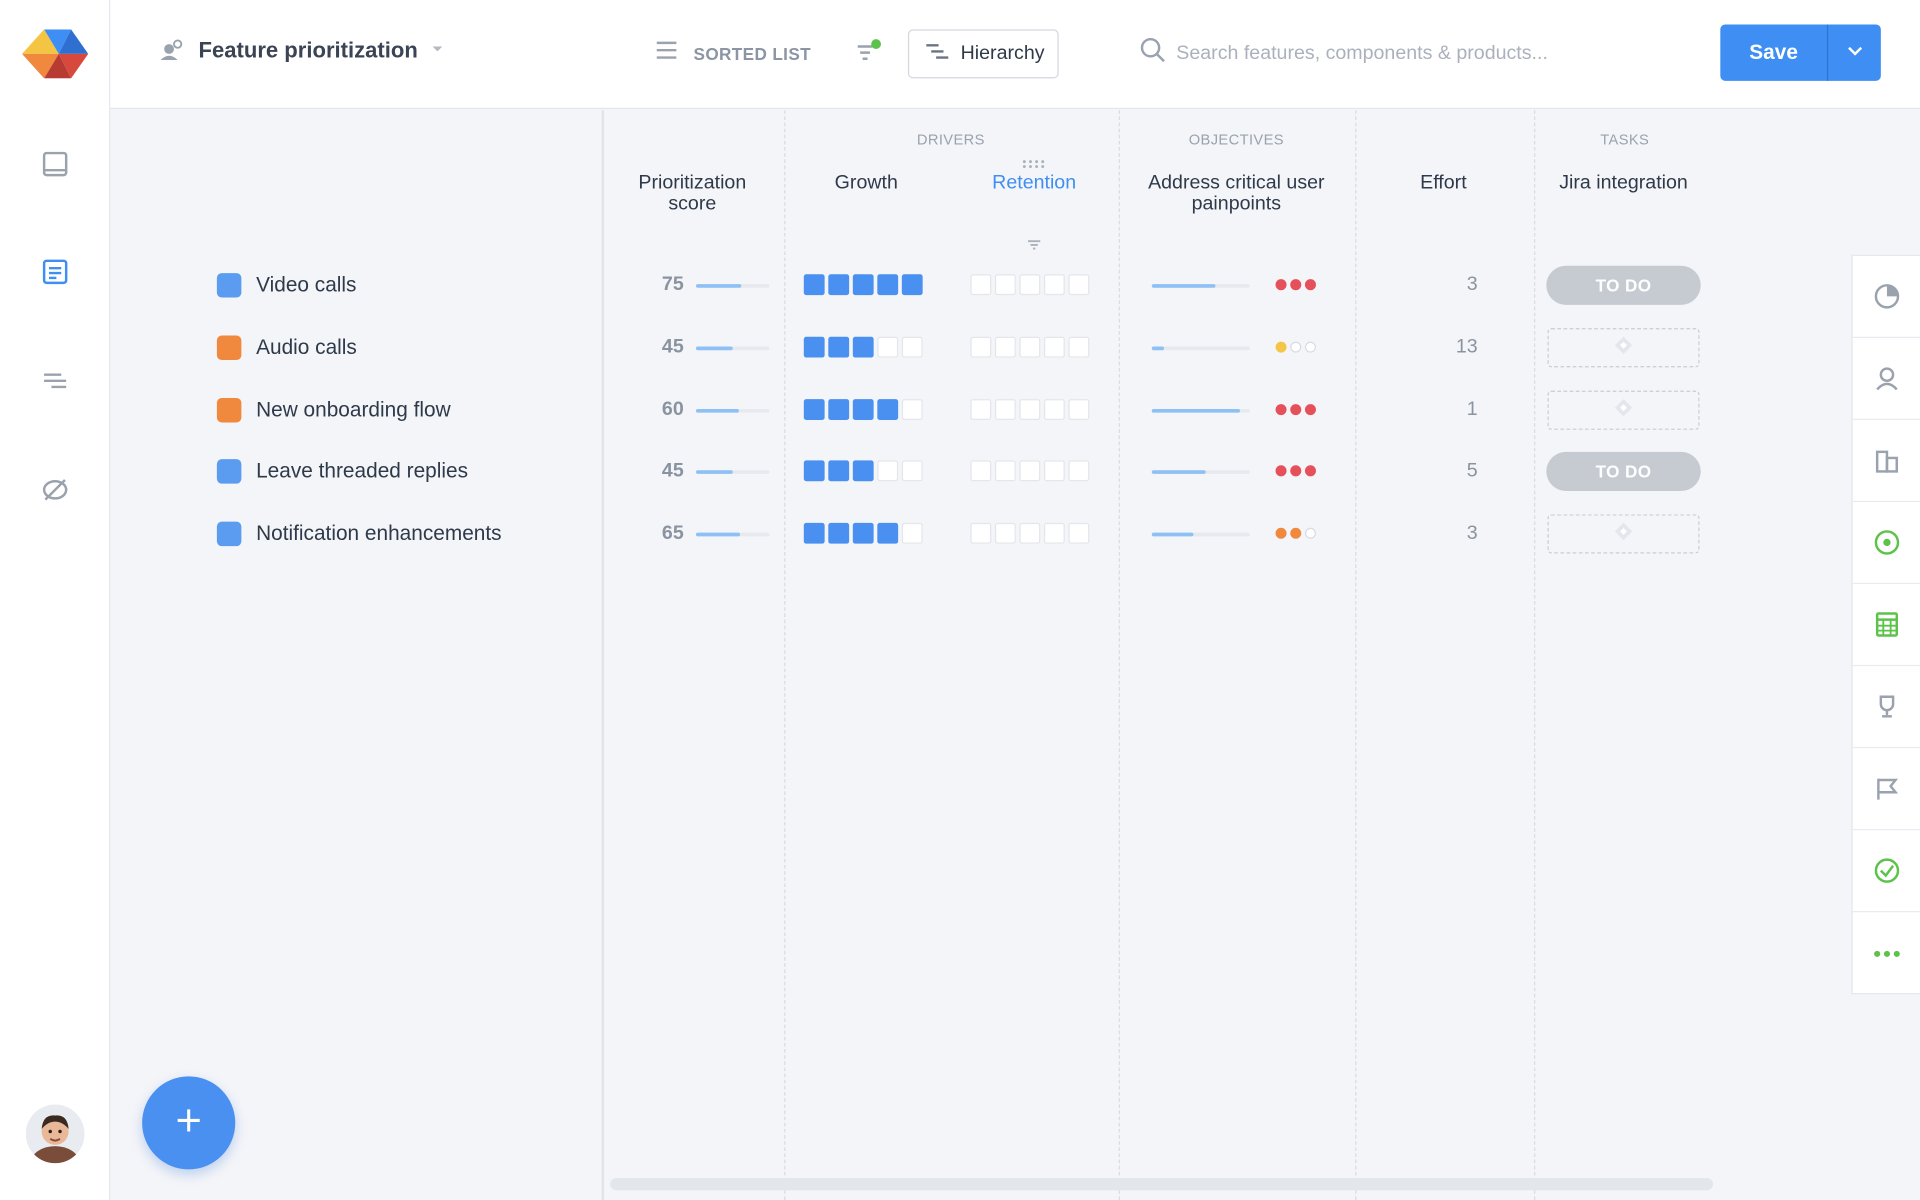  What do you see at coordinates (1453, 410) in the screenshot?
I see `effort-value: 1` at bounding box center [1453, 410].